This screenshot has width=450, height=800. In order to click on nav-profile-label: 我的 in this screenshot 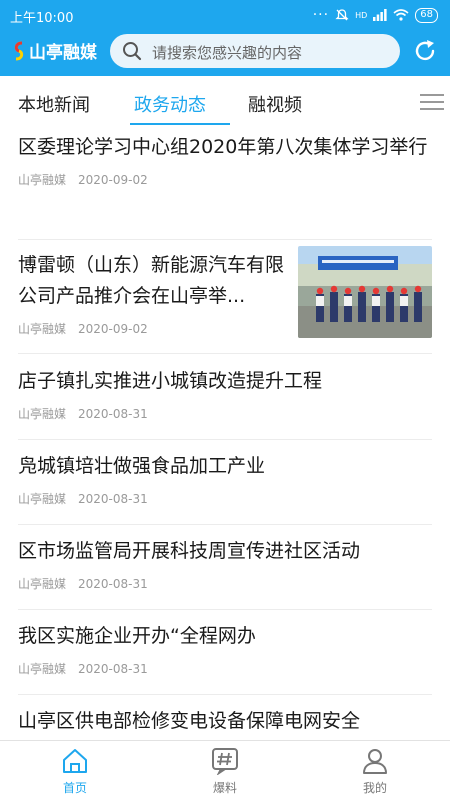, I will do `click(374, 788)`.